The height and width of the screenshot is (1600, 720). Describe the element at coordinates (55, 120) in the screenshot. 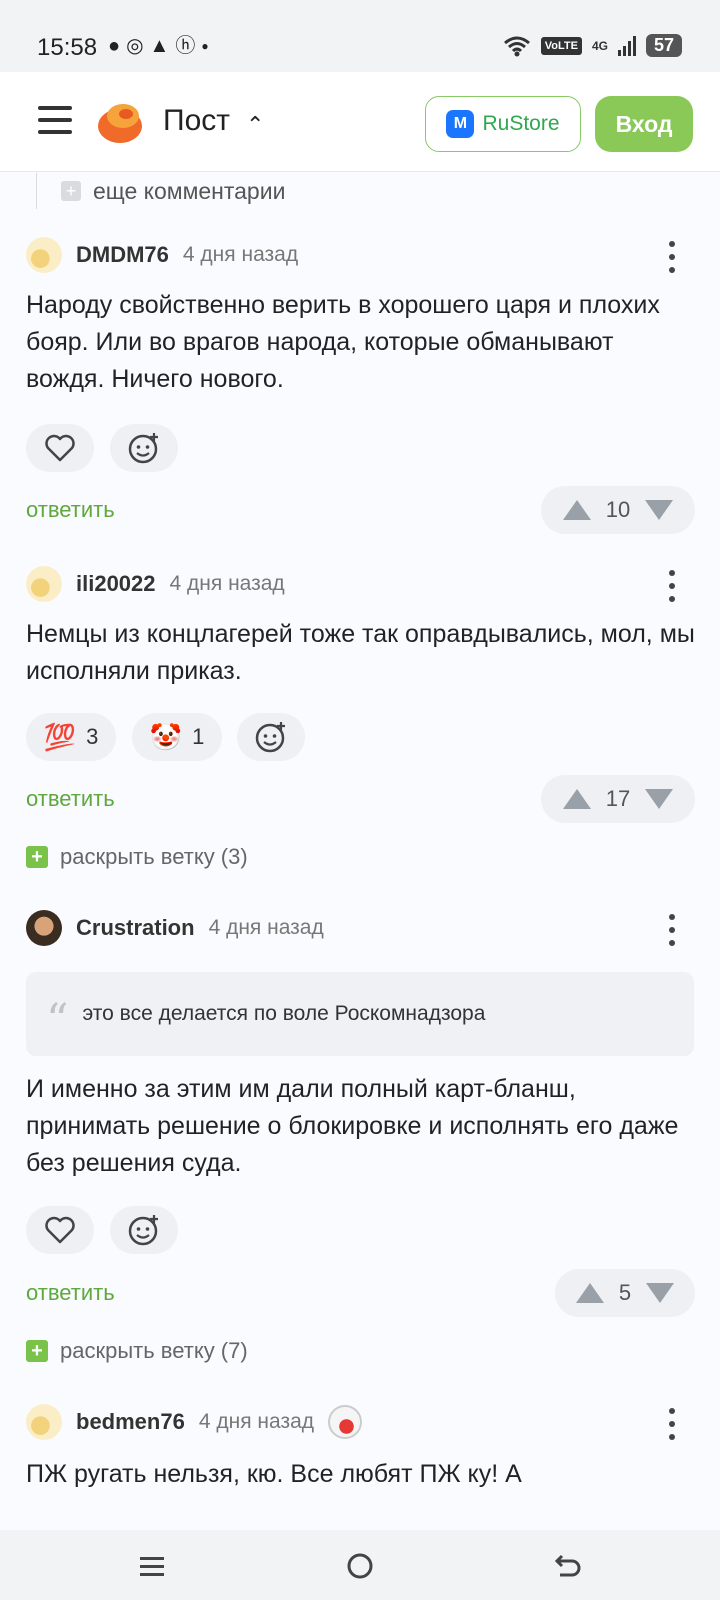

I see `menu-icon` at that location.